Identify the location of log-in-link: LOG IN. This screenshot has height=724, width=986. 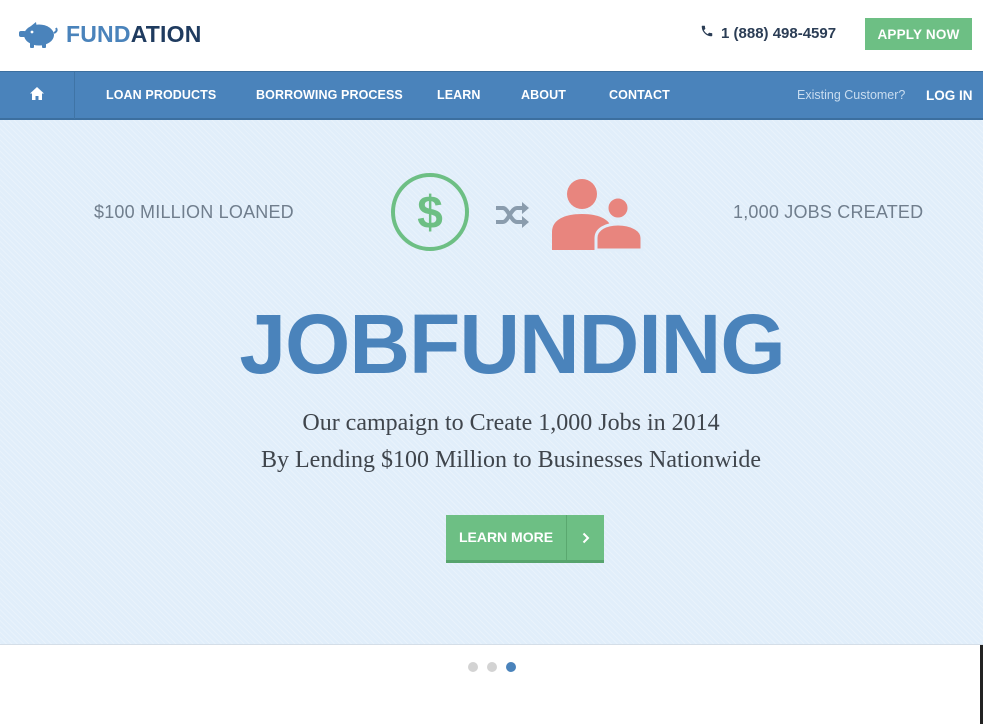
(949, 95).